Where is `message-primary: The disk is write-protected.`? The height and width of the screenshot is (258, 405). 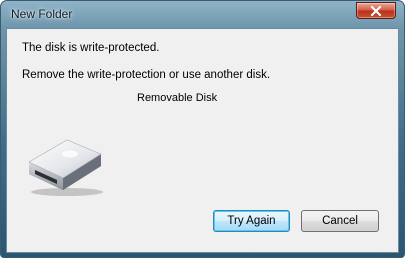 message-primary: The disk is write-protected. is located at coordinates (91, 48).